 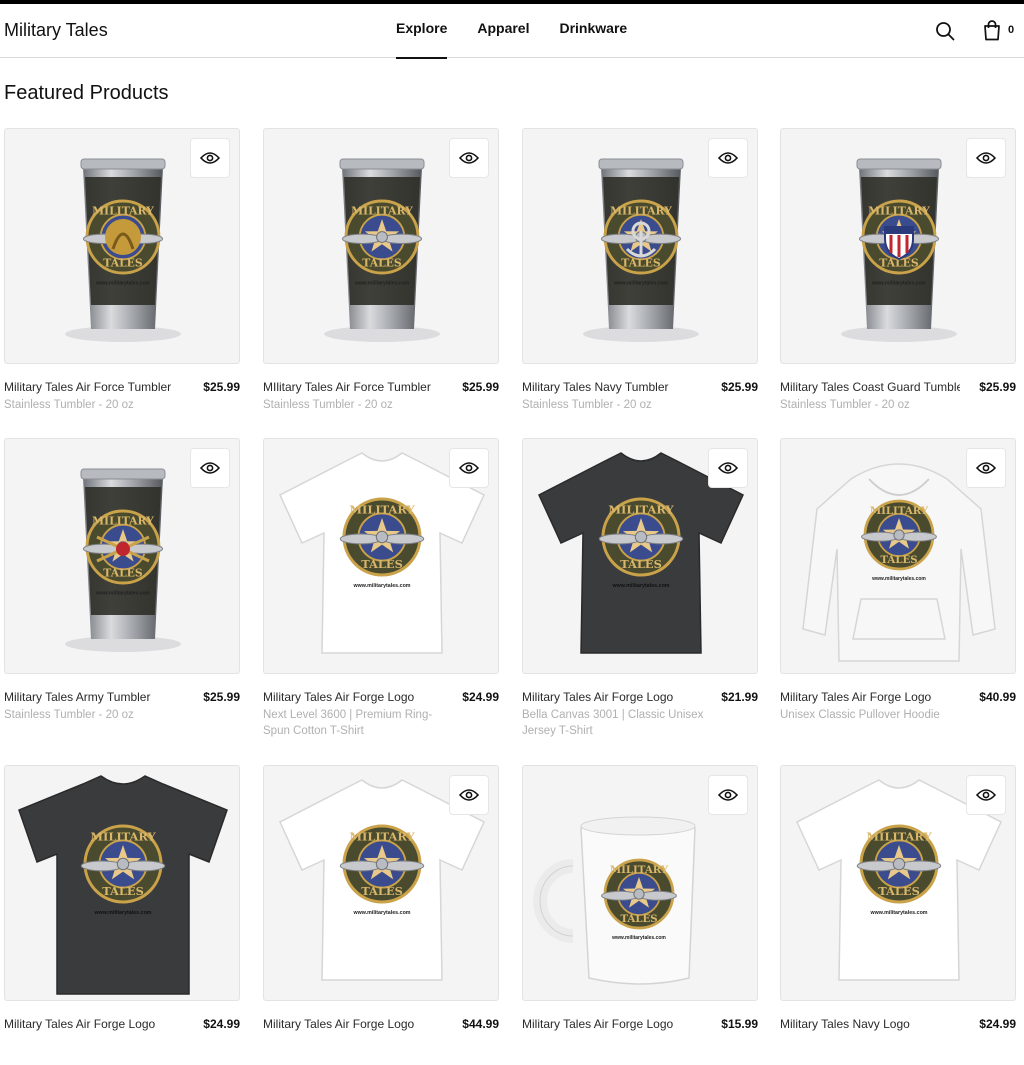 I want to click on nav-drinkware: Drinkware, so click(x=593, y=31).